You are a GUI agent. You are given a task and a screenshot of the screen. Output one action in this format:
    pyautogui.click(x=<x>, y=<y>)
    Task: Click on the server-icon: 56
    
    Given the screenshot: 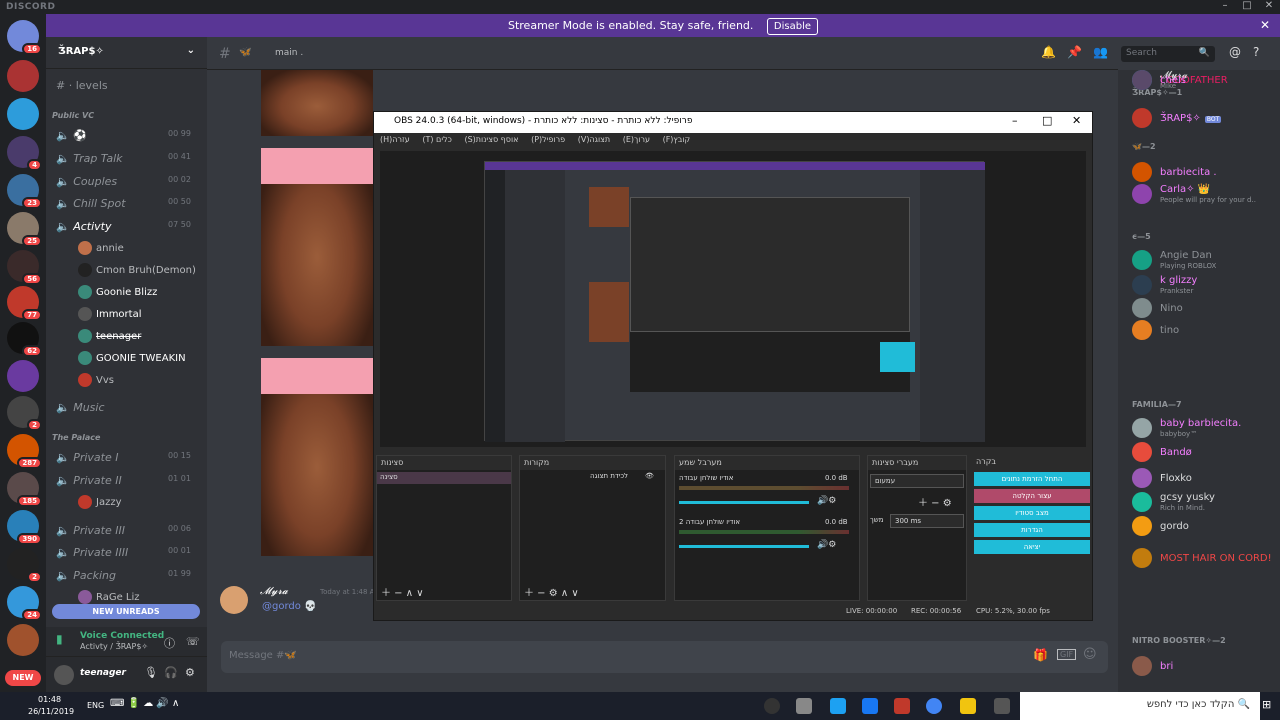 What is the action you would take?
    pyautogui.click(x=24, y=267)
    